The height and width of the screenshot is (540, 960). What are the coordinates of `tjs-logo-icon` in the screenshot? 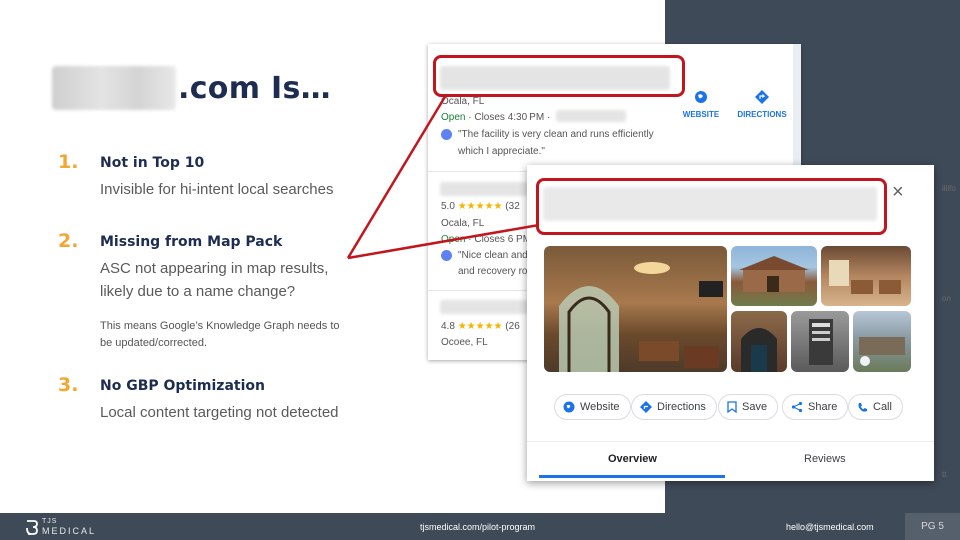 It's located at (32, 527).